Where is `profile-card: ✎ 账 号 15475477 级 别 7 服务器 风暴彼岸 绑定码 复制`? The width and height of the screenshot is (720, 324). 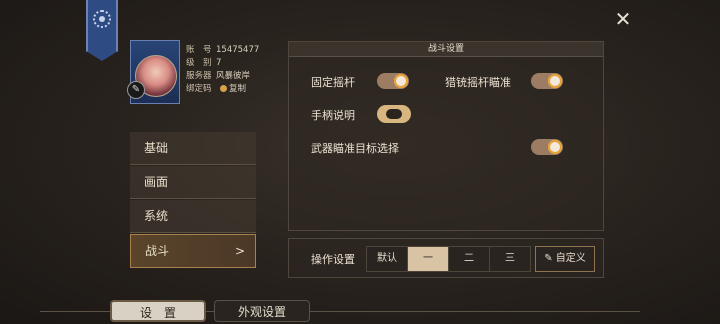 profile-card: ✎ 账 号 15475477 级 别 7 服务器 风暴彼岸 绑定码 复制 is located at coordinates (193, 73).